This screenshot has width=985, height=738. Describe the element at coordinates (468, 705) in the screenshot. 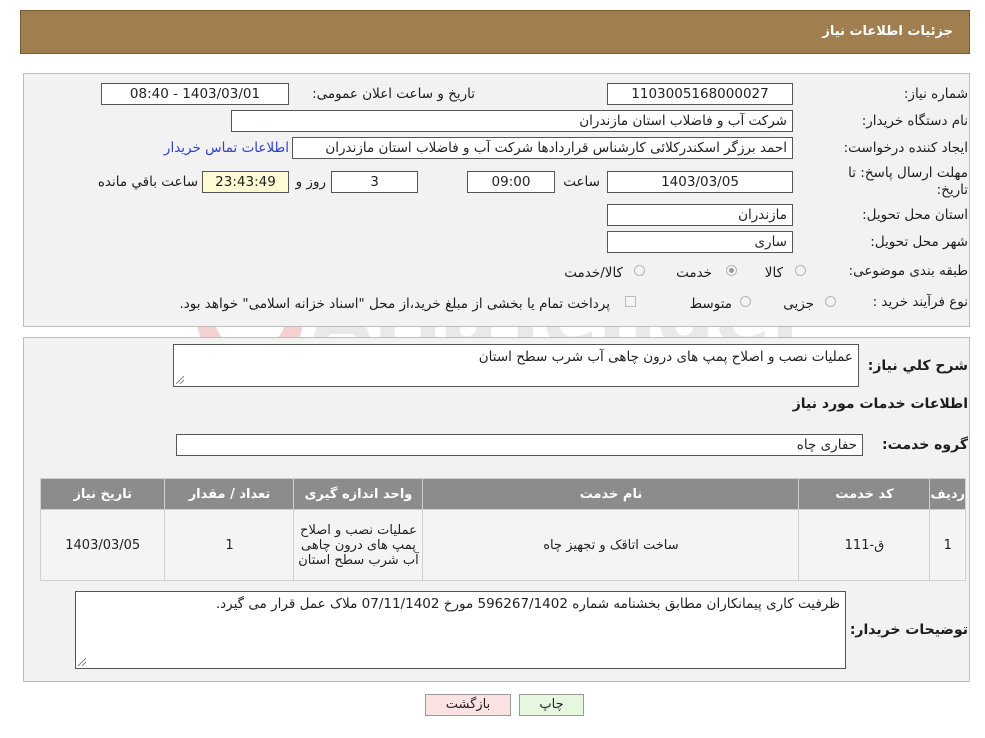

I see `back-button: بازگشت` at that location.